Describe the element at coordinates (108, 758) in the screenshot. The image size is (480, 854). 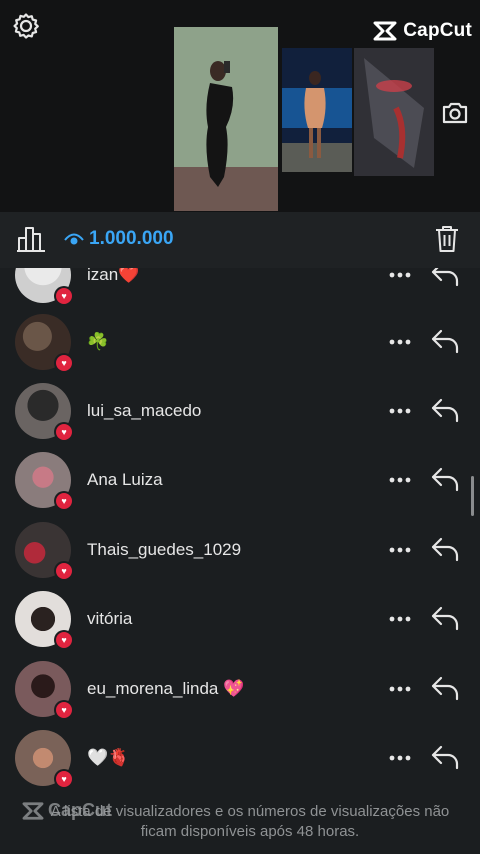
I see `viewer-name: 🤍🫀` at that location.